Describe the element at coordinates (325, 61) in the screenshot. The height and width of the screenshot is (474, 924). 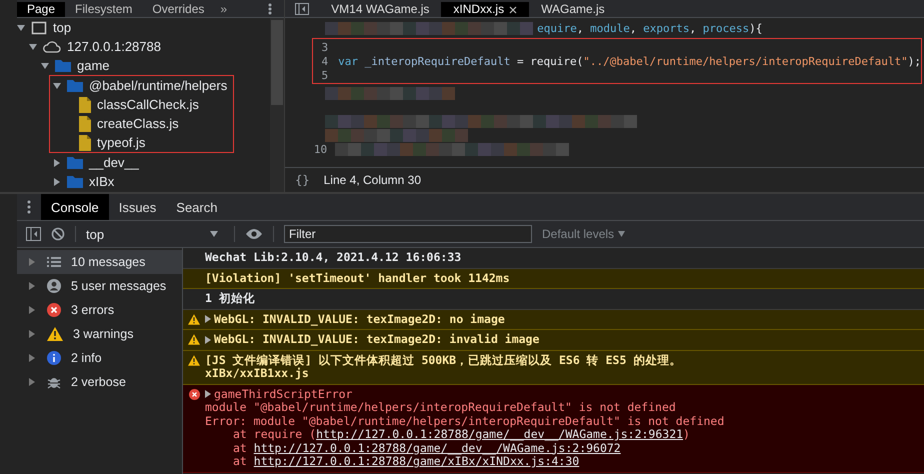
I see `line-number: 4` at that location.